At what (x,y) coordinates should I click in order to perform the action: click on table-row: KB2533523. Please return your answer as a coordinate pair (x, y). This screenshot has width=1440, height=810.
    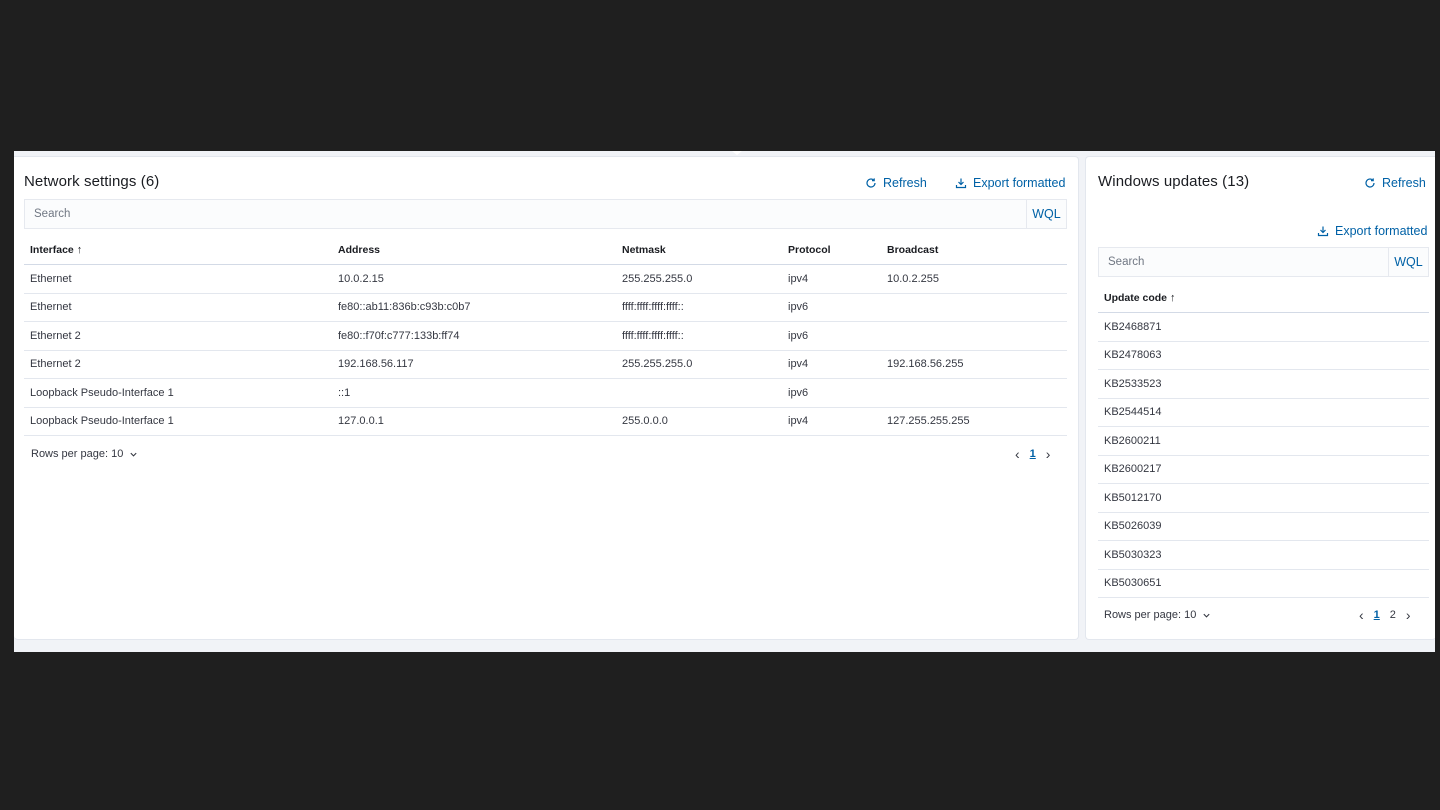
    Looking at the image, I should click on (1263, 384).